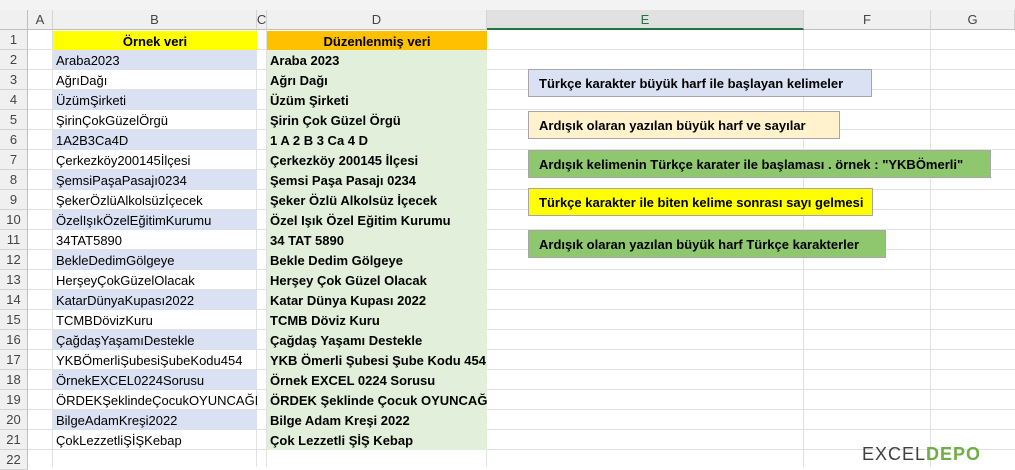 Image resolution: width=1015 pixels, height=470 pixels. Describe the element at coordinates (155, 440) in the screenshot. I see `cell-b: ÇokLezzetliŞİŞKebap` at that location.